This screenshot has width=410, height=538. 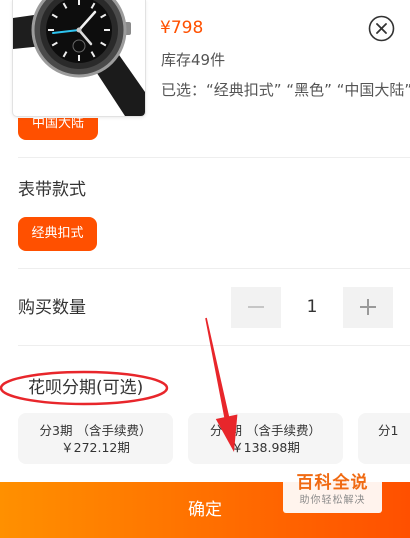 What do you see at coordinates (332, 483) in the screenshot?
I see `watermark-title: 百科全说` at bounding box center [332, 483].